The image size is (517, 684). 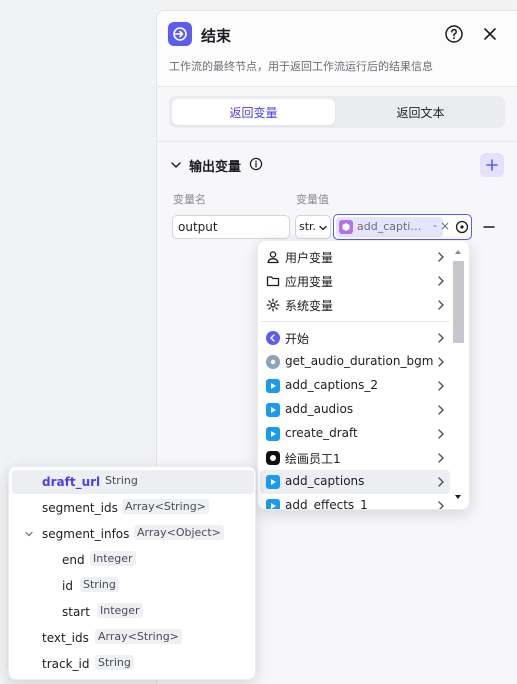 What do you see at coordinates (337, 48) in the screenshot?
I see `panel-header: 结束 工作流的最终节点，用于返回工作流运行后的结果信息` at bounding box center [337, 48].